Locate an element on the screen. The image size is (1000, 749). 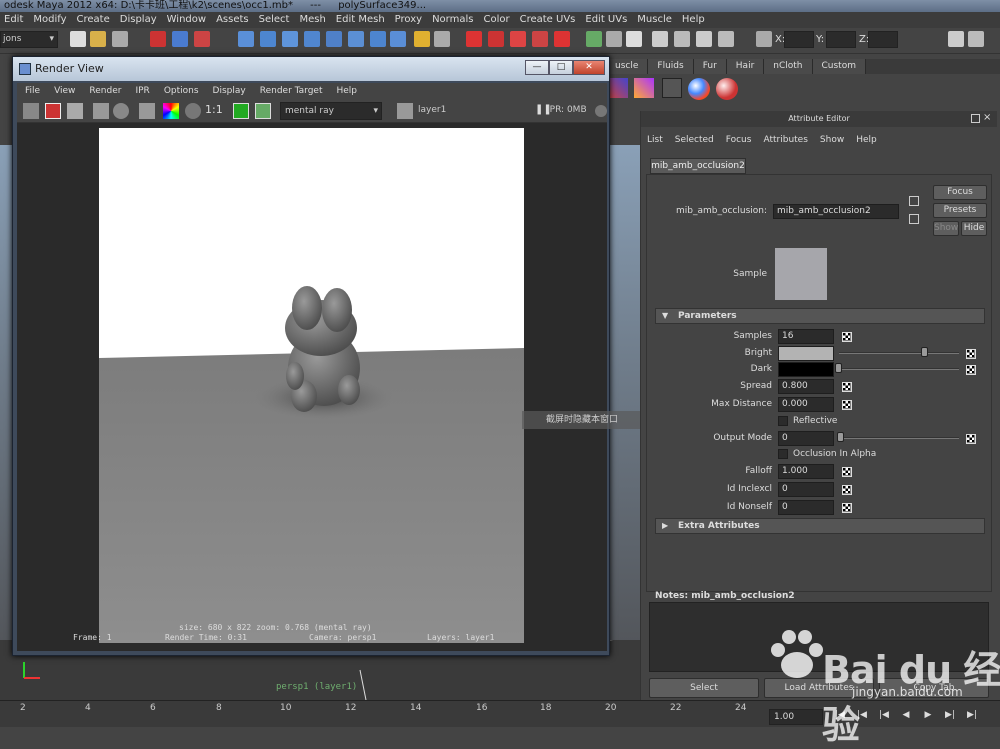
render-frame-icon is located at coordinates (474, 39).